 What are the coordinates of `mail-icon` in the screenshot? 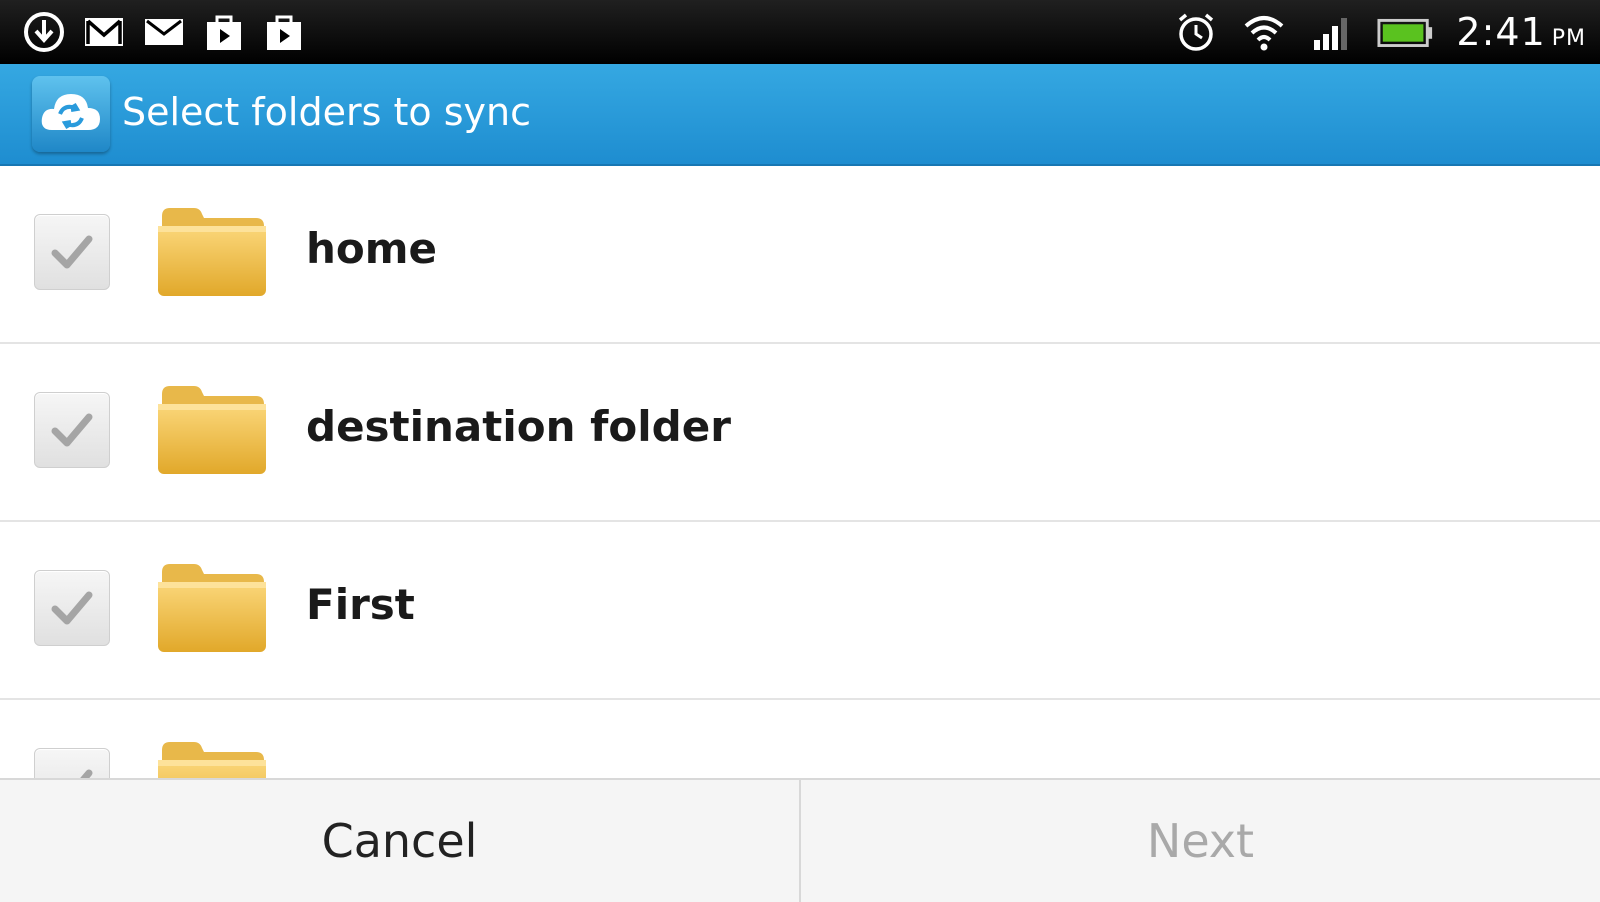 It's located at (164, 32).